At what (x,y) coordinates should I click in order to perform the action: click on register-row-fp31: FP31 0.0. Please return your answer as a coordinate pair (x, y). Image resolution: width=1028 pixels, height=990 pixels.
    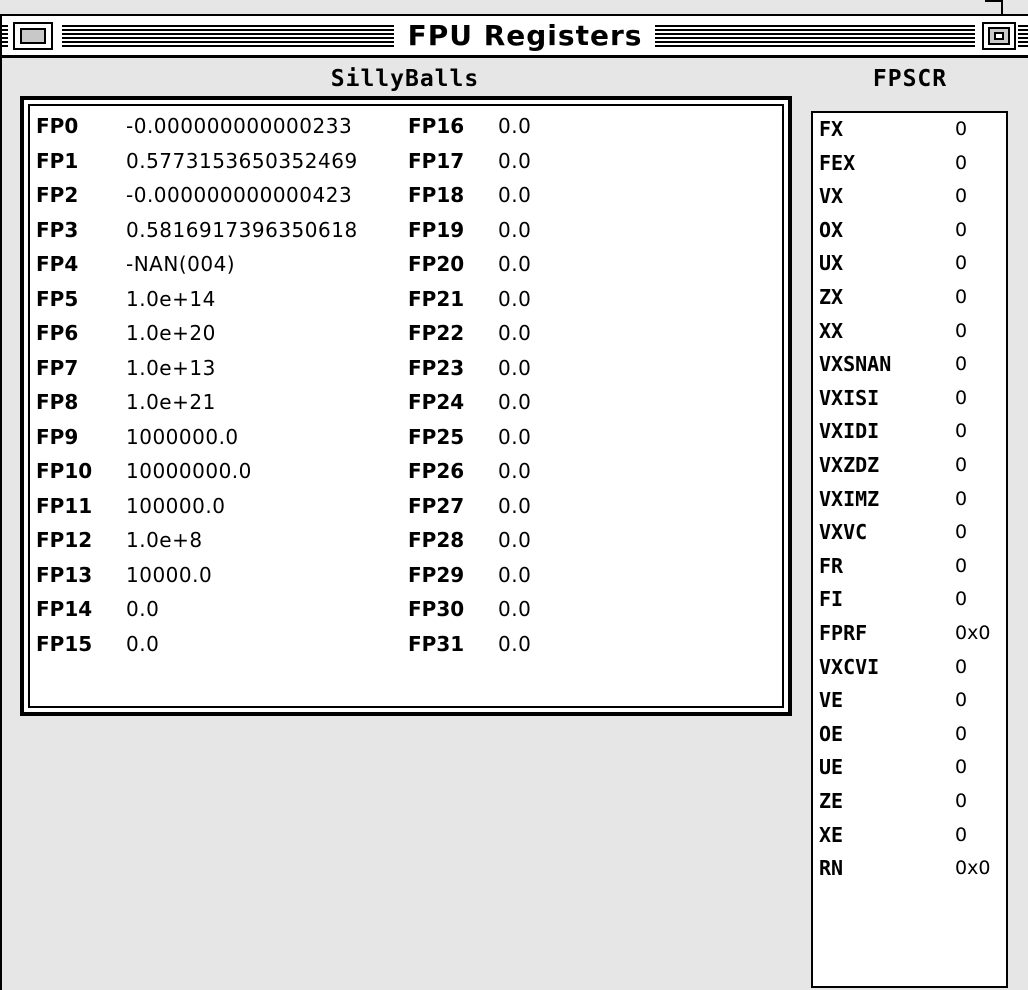
    Looking at the image, I should click on (406, 644).